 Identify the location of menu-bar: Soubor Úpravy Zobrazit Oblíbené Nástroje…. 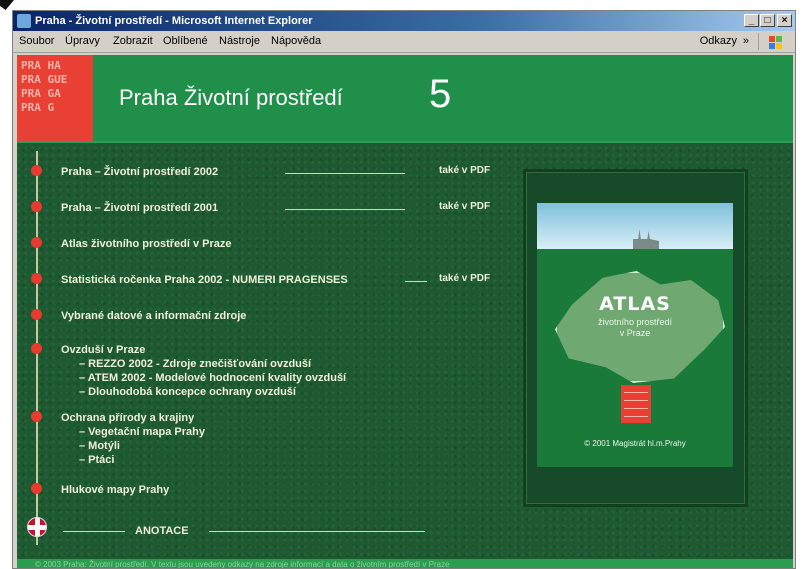
(404, 42).